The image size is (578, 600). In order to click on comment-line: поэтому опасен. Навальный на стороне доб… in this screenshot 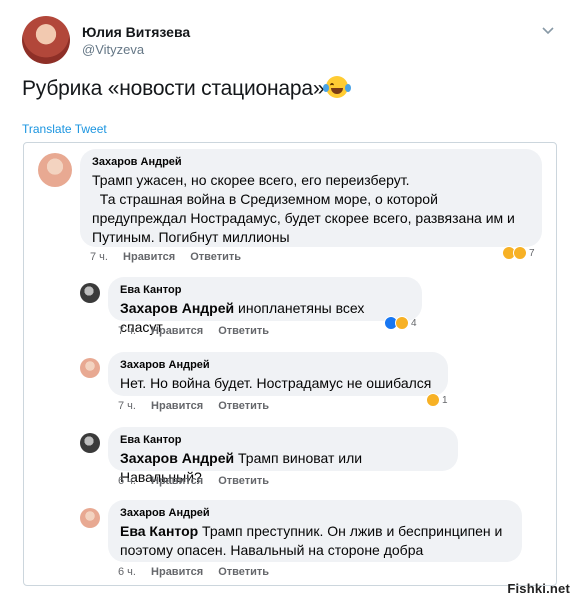, I will do `click(272, 550)`.